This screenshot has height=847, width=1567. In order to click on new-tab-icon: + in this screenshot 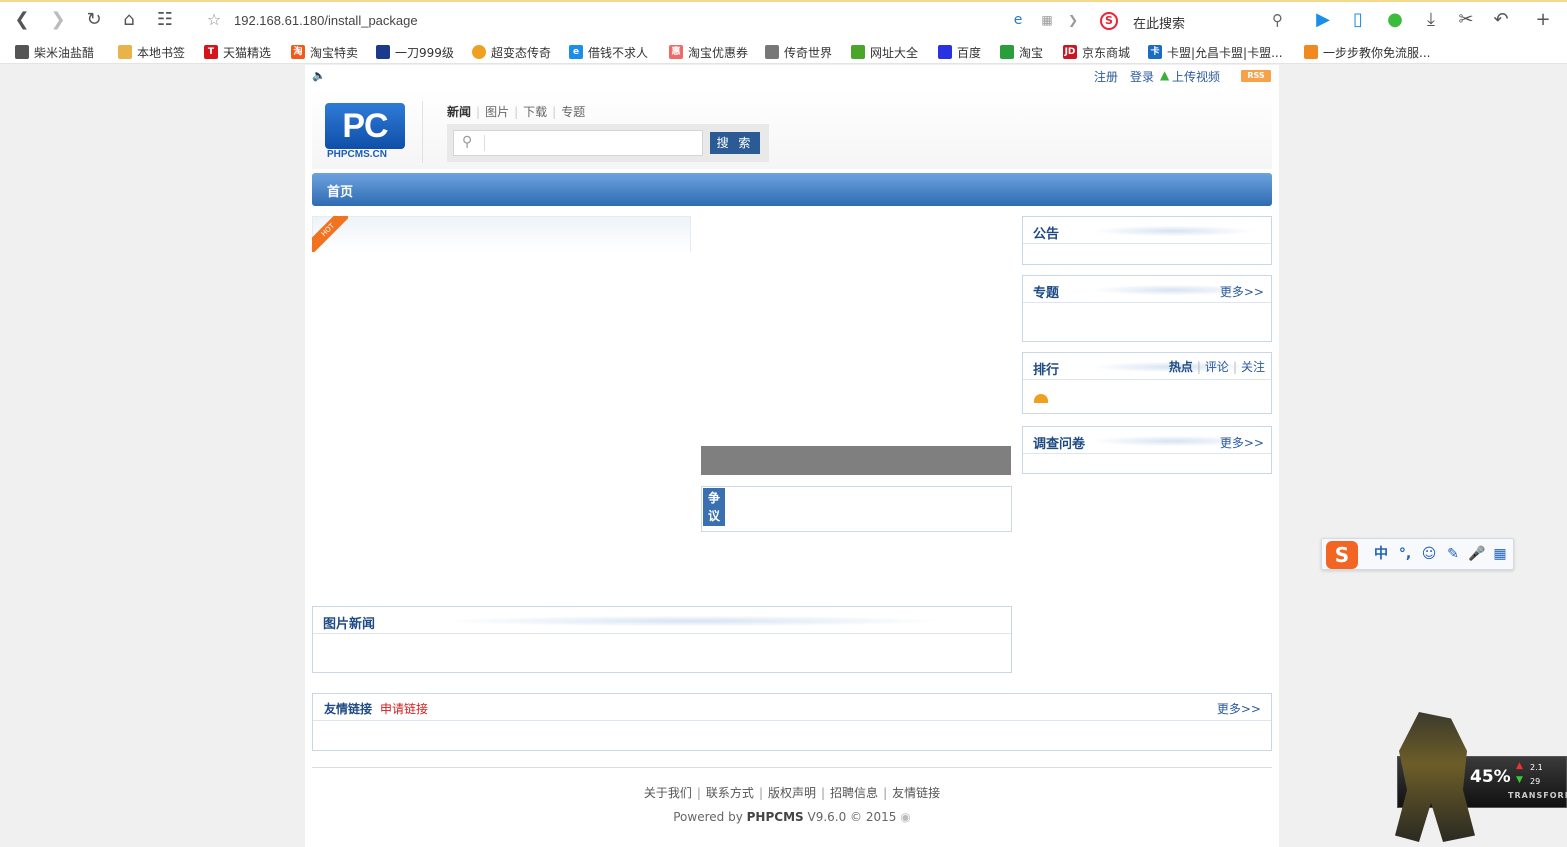, I will do `click(1543, 20)`.